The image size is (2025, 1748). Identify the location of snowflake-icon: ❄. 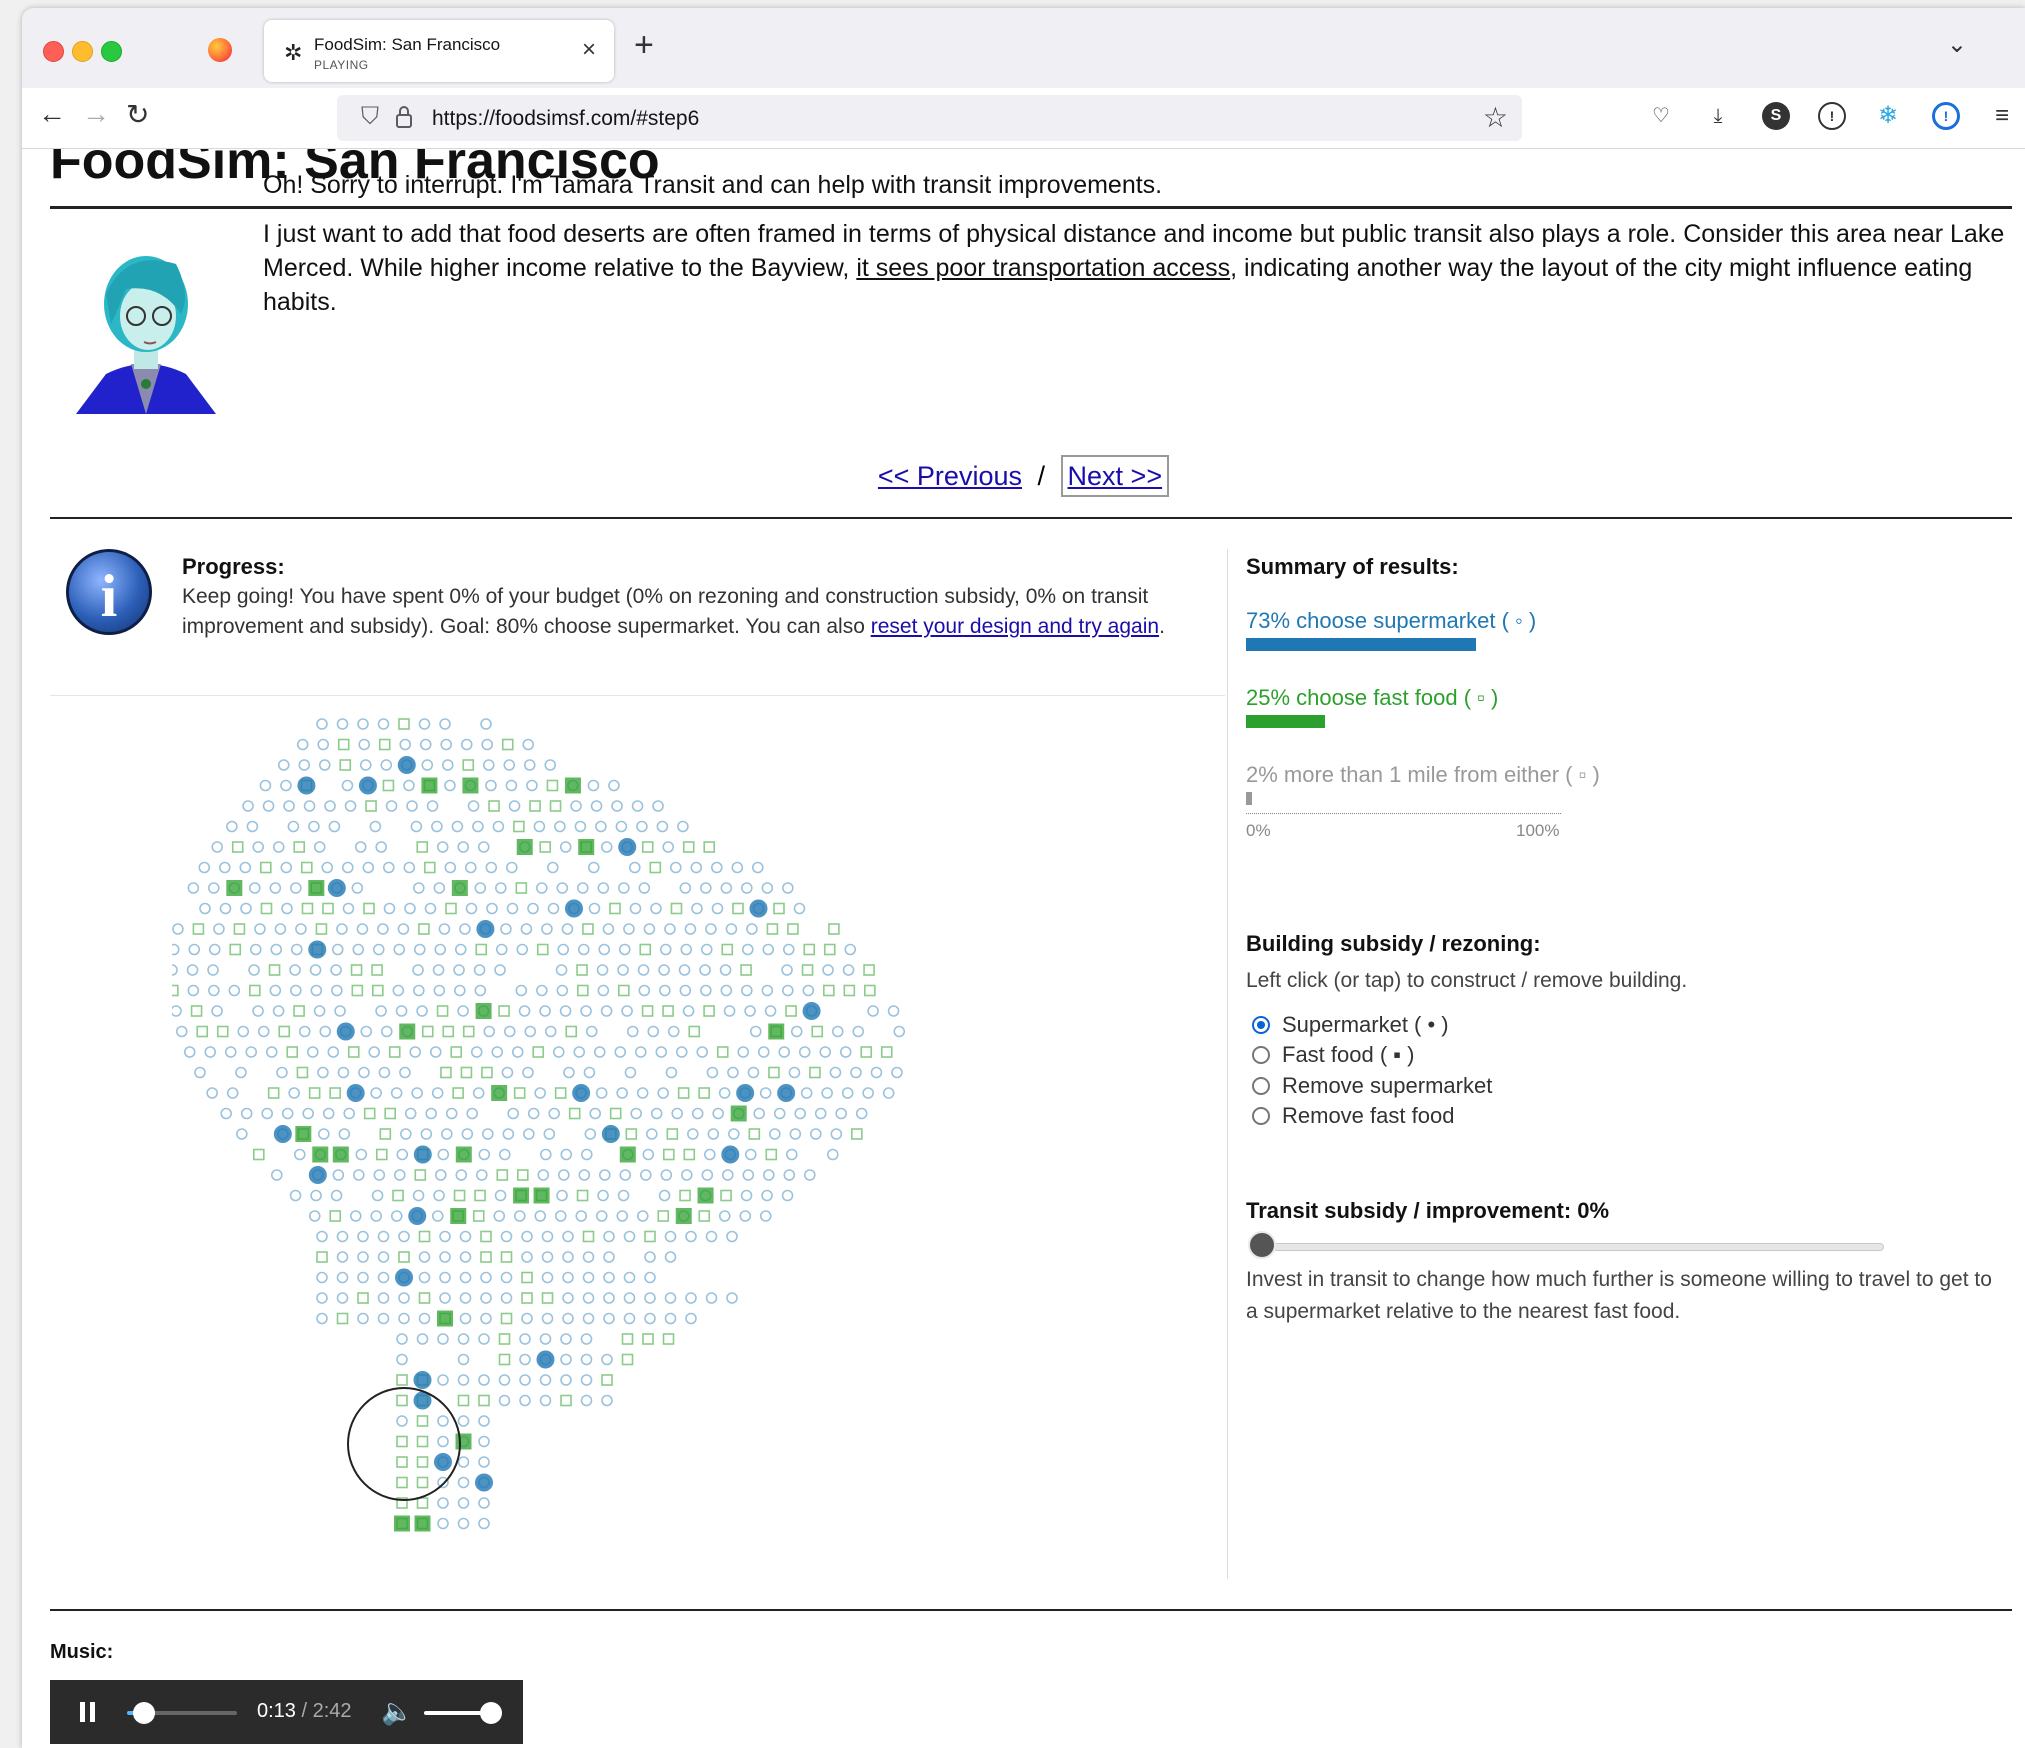
(1888, 116).